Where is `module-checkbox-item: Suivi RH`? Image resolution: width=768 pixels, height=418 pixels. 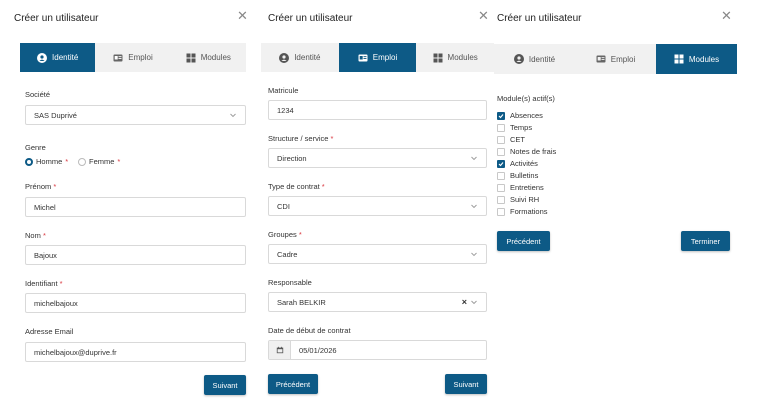
module-checkbox-item: Suivi RH is located at coordinates (518, 199).